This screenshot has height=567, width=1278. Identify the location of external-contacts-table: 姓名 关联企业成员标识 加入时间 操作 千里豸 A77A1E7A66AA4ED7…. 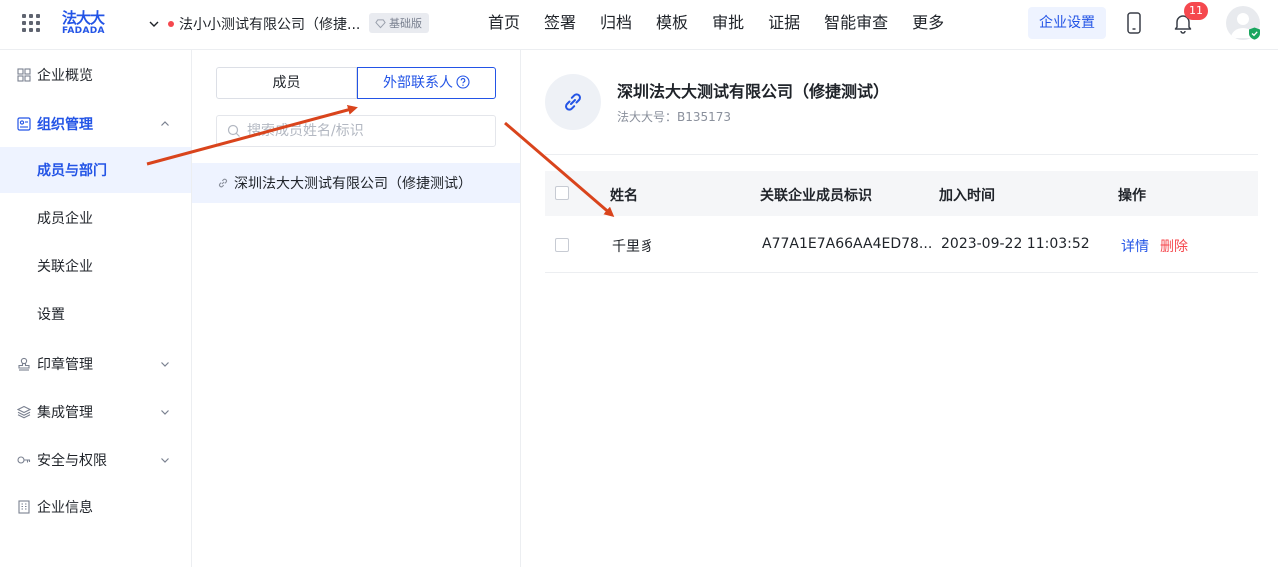
(901, 222).